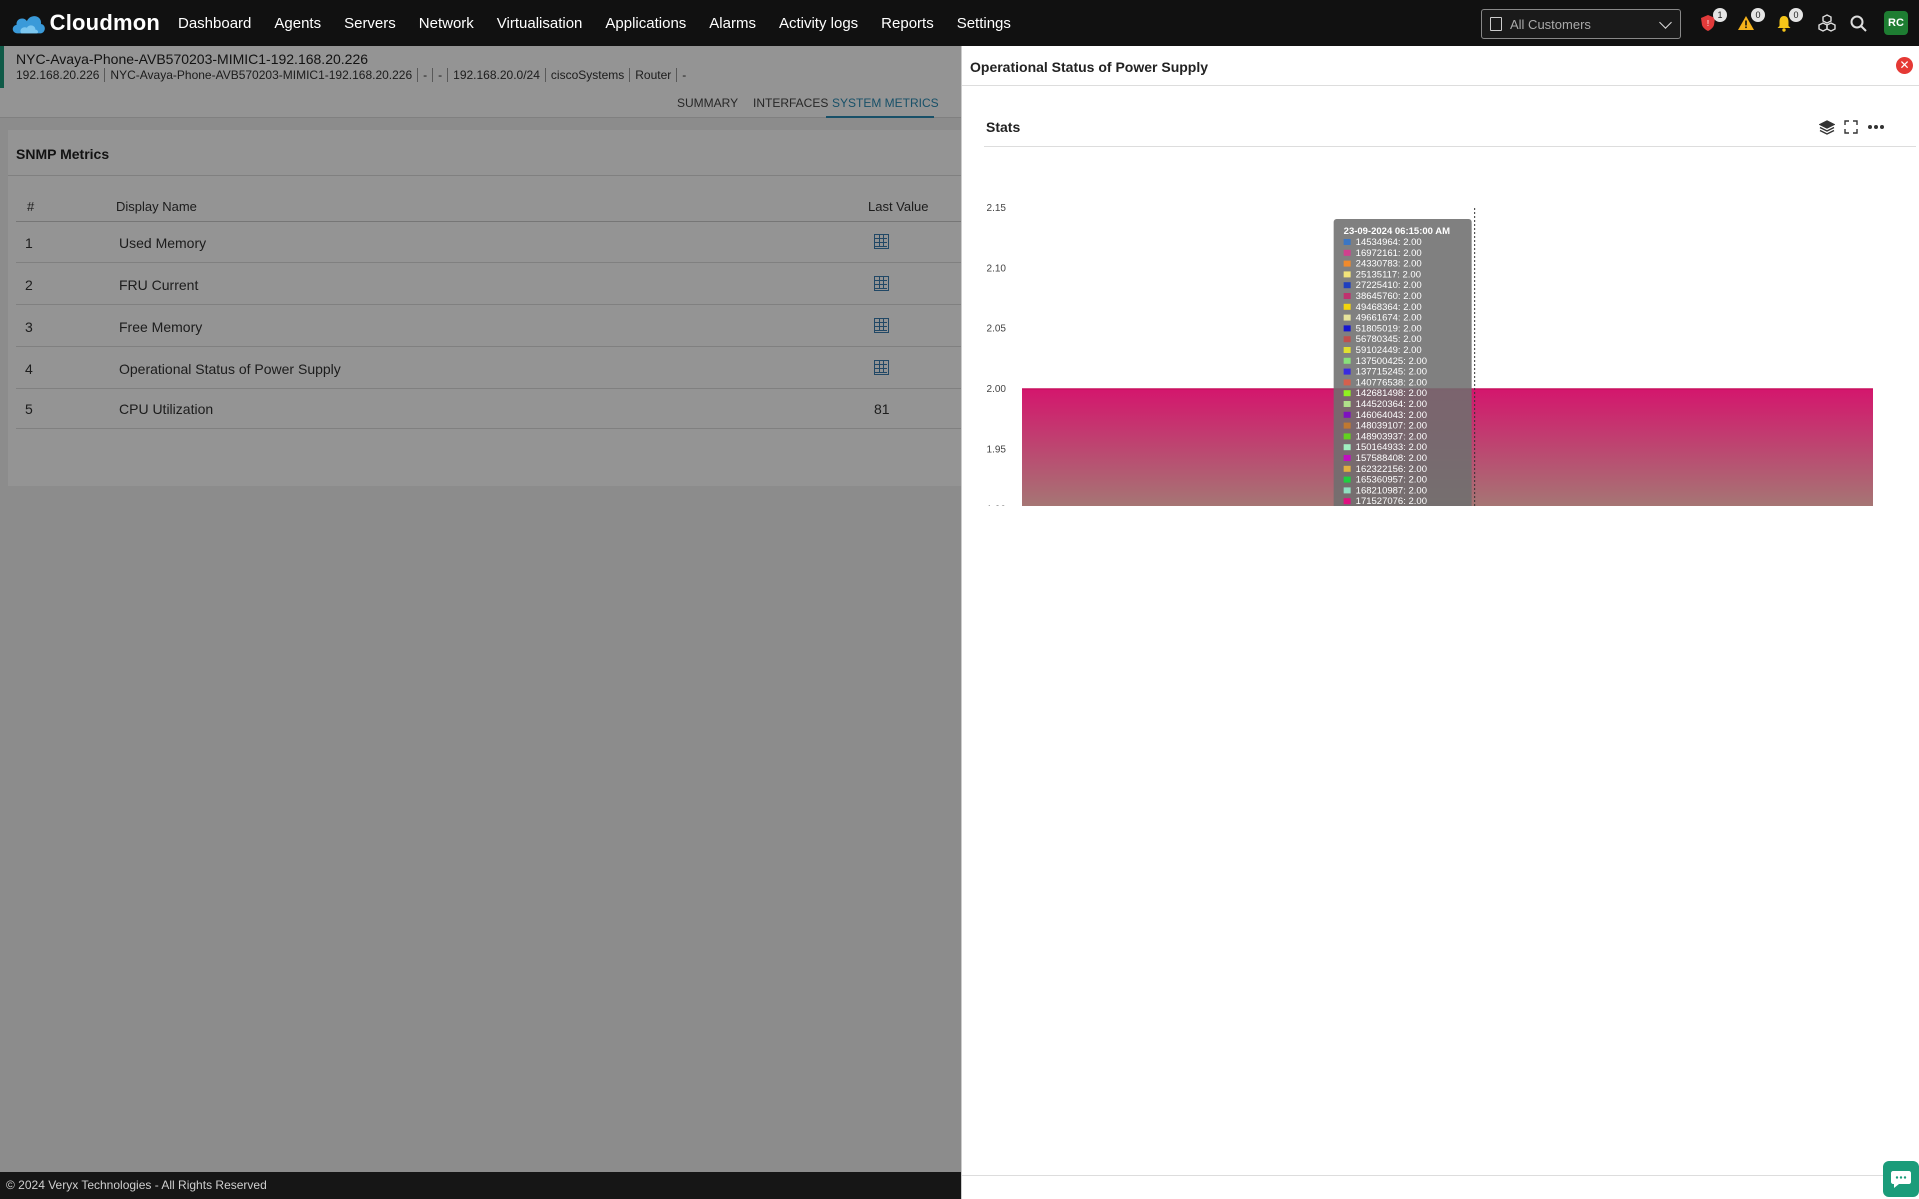  Describe the element at coordinates (28, 25) in the screenshot. I see `cloud-logo-icon` at that location.